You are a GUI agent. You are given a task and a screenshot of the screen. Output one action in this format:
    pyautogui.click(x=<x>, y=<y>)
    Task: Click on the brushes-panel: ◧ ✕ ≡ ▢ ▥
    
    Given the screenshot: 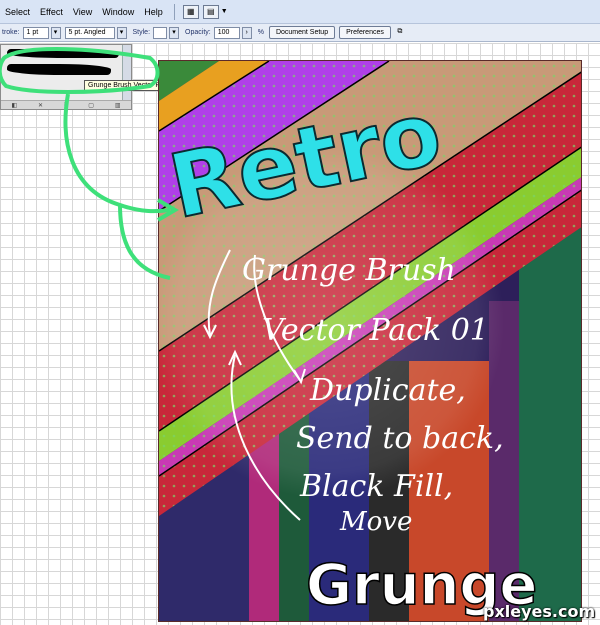 What is the action you would take?
    pyautogui.click(x=66, y=77)
    